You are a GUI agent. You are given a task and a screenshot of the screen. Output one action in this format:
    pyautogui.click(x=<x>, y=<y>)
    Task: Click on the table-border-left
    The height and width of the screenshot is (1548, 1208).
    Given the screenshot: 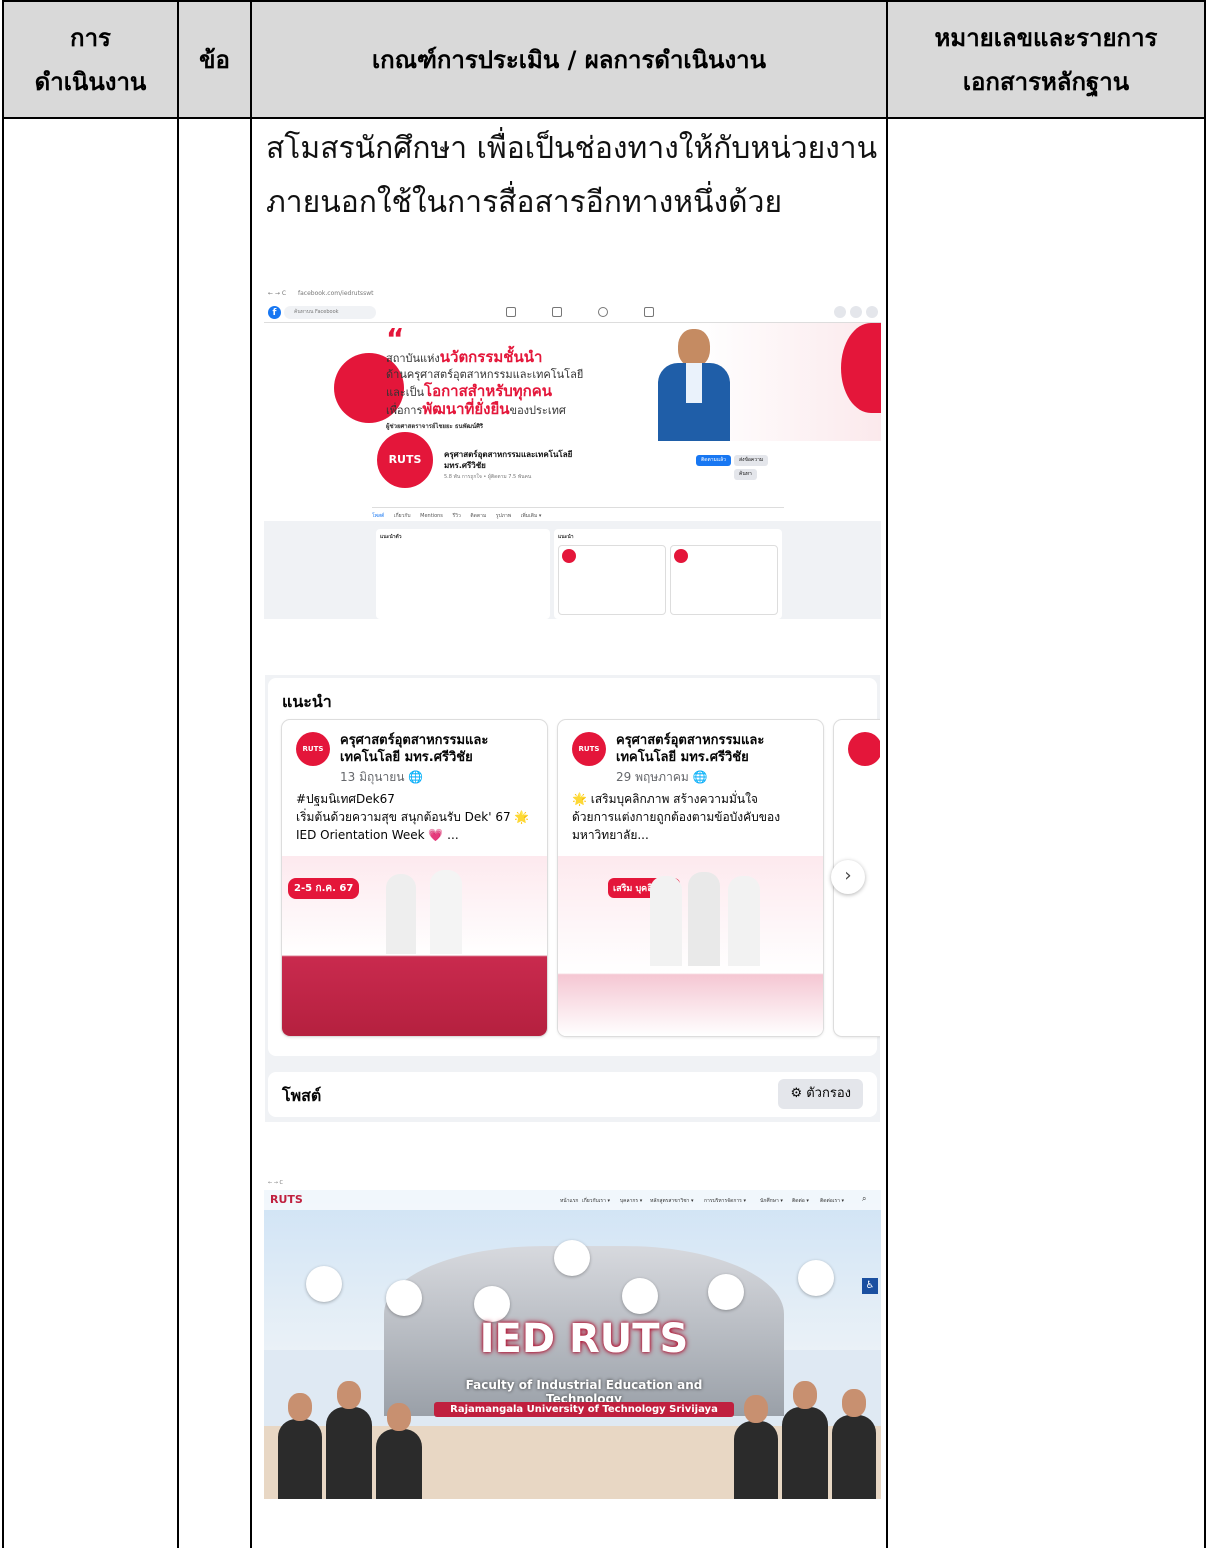 What is the action you would take?
    pyautogui.click(x=3, y=774)
    